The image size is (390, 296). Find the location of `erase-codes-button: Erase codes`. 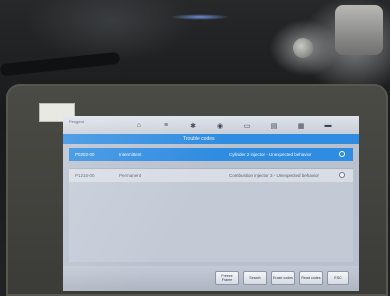

erase-codes-button: Erase codes is located at coordinates (283, 278).